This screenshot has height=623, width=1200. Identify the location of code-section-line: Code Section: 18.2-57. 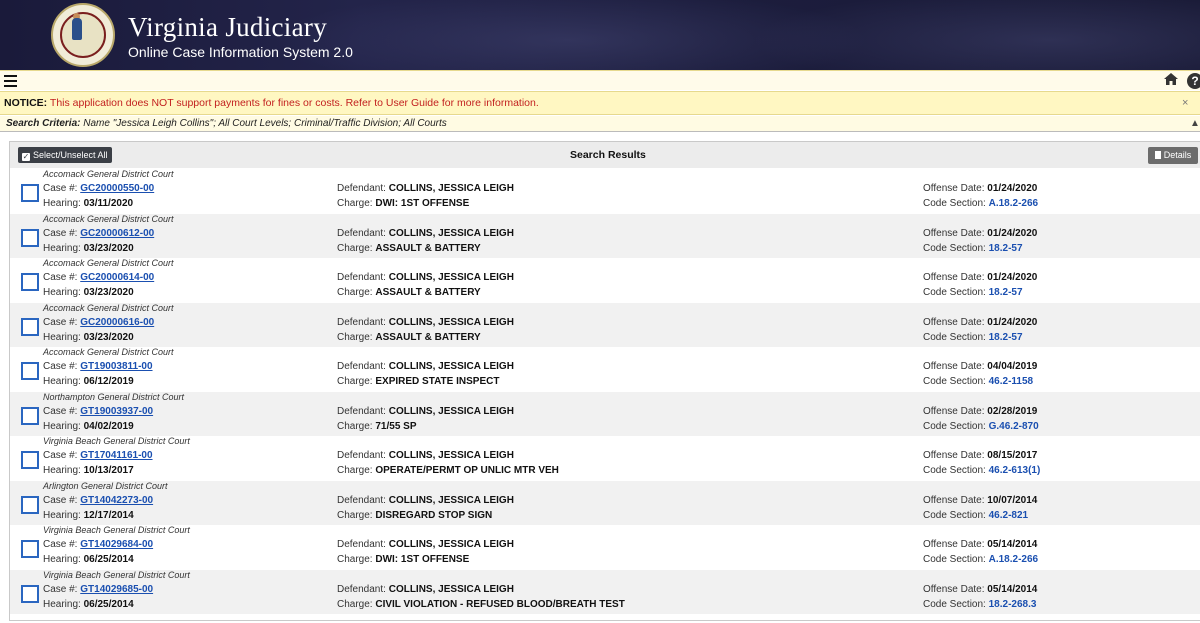
(973, 248).